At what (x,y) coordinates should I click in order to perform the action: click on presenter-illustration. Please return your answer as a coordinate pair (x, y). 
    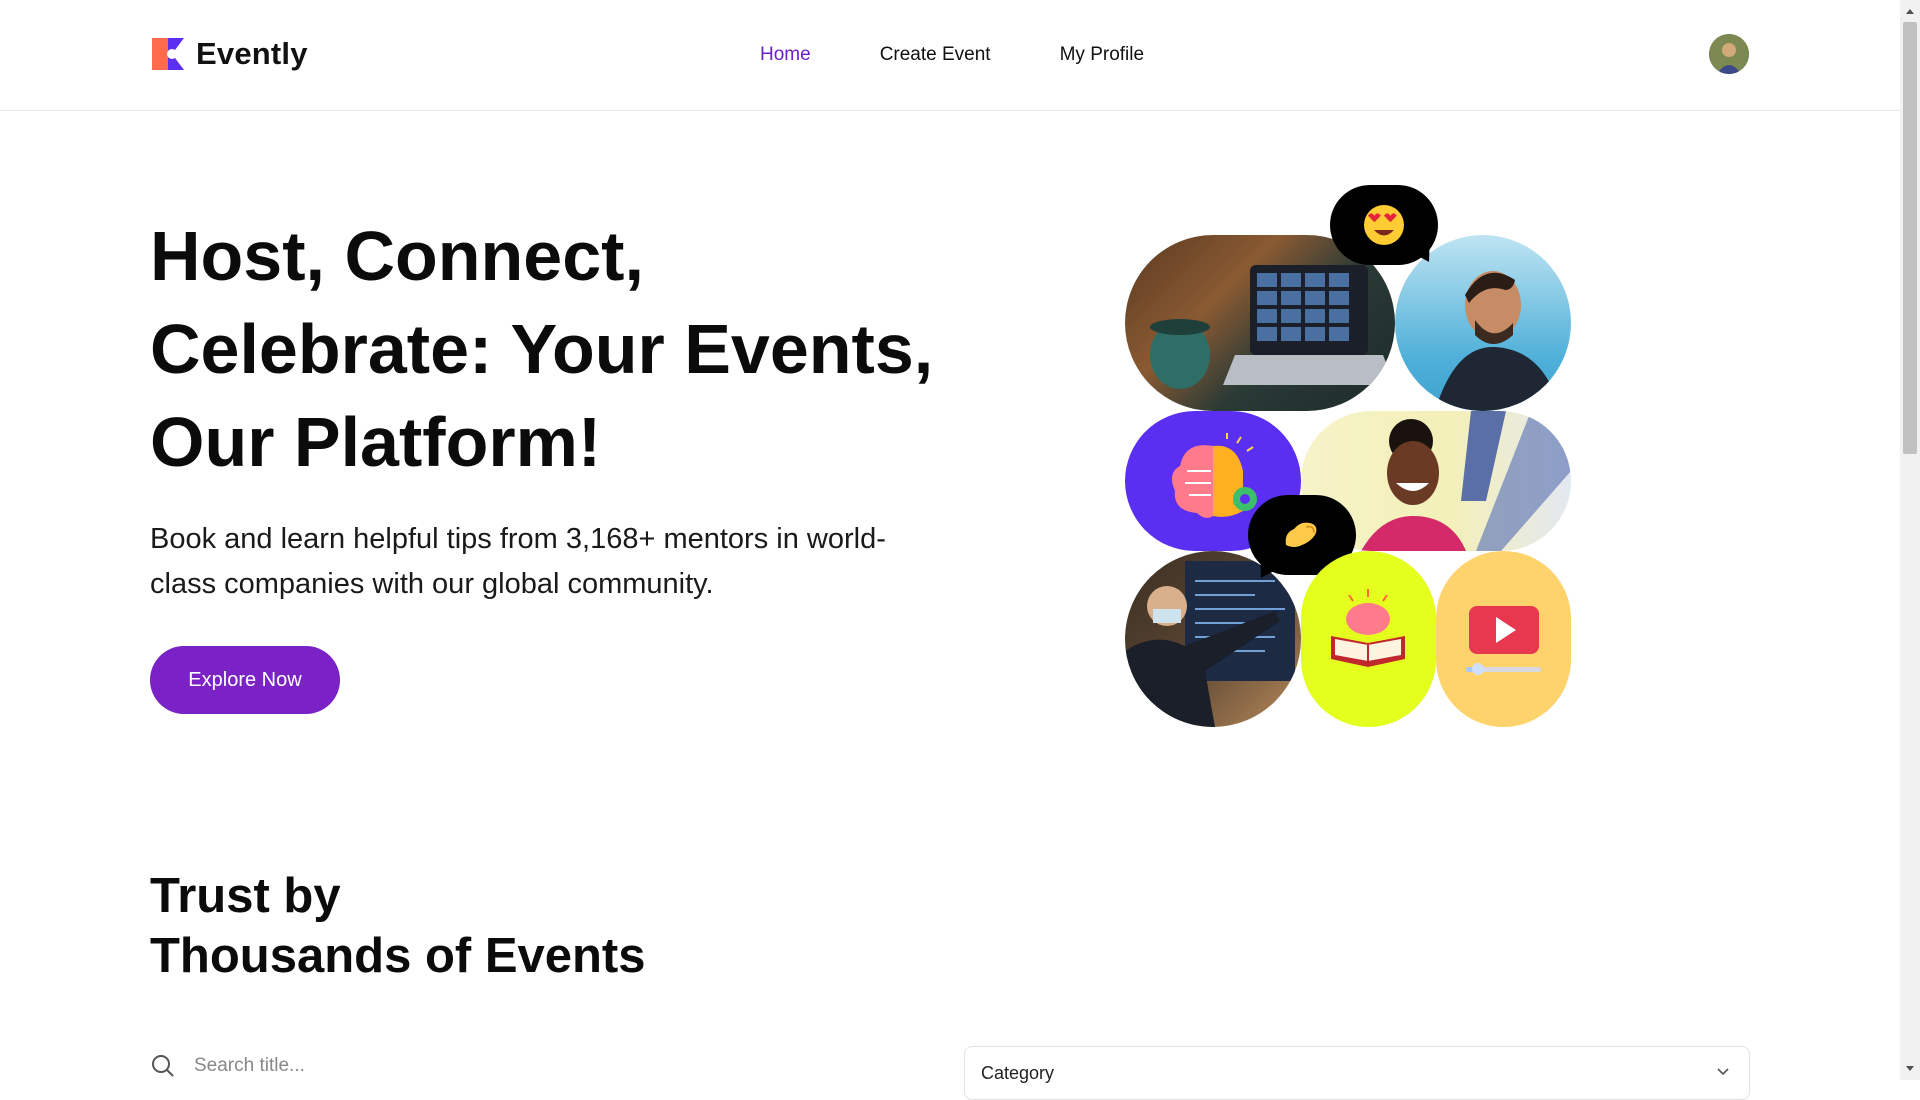
    Looking at the image, I should click on (1210, 644).